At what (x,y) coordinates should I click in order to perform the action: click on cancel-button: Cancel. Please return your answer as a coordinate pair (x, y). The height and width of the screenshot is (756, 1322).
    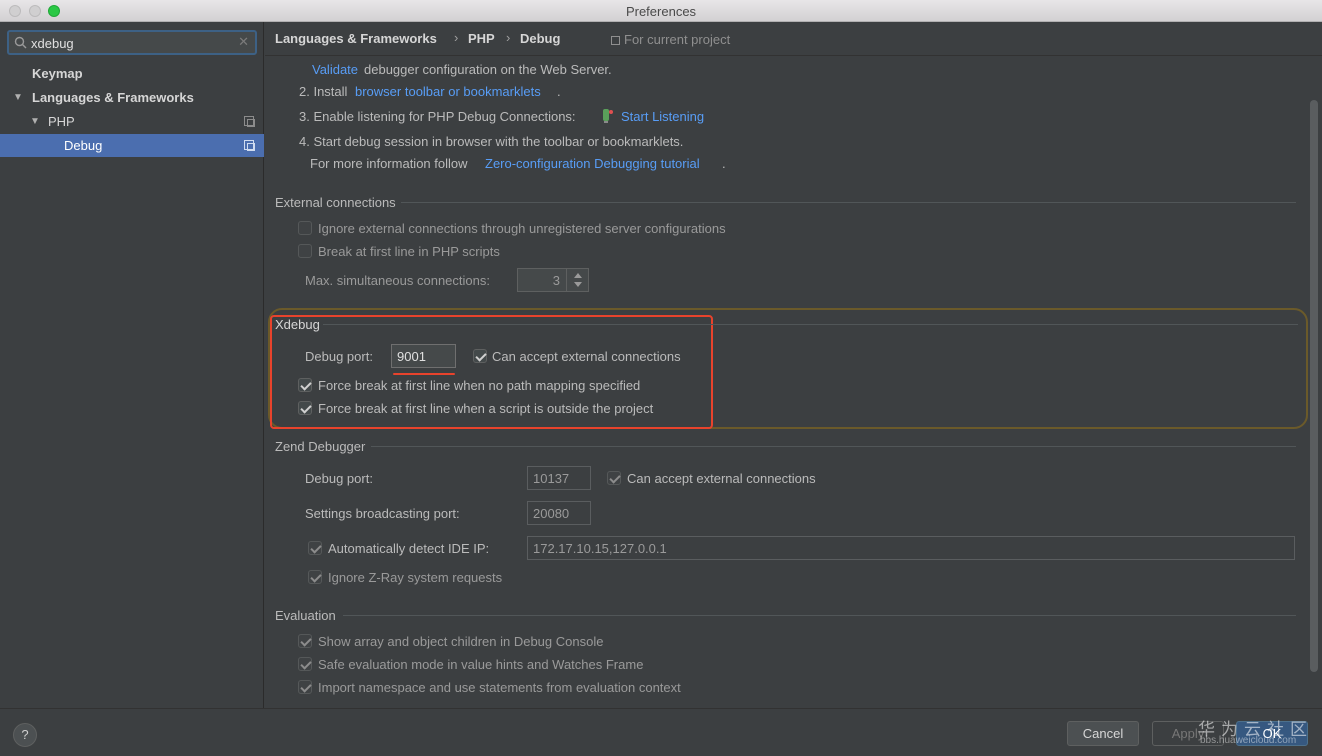
    Looking at the image, I should click on (1103, 733).